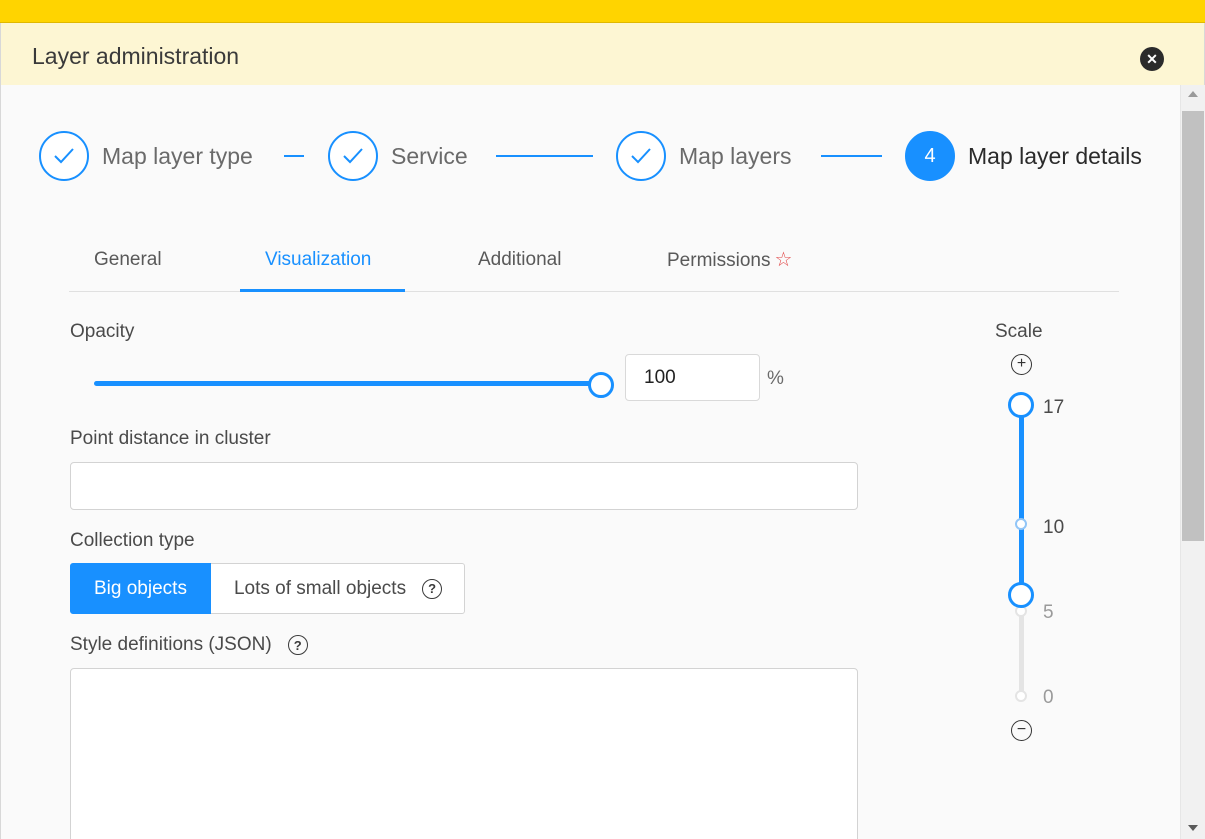 The height and width of the screenshot is (839, 1205). I want to click on option-label: Lots of small objects, so click(320, 588).